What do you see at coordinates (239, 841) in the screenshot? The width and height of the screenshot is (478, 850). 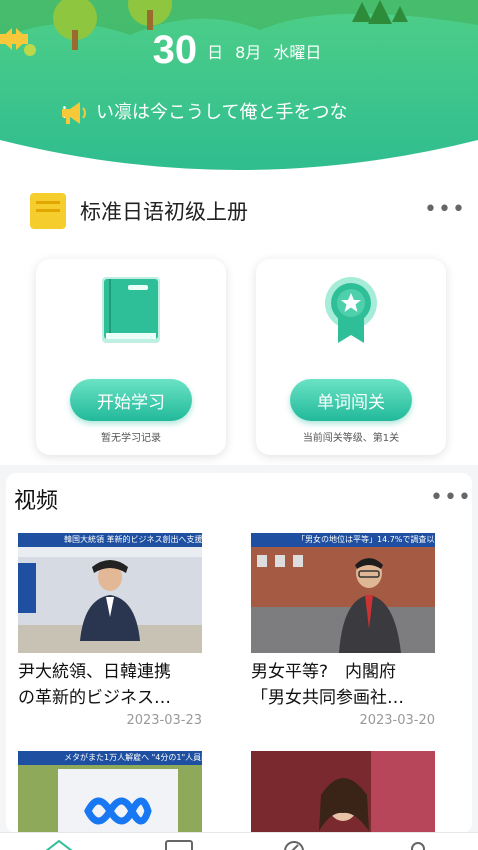 I see `bottom-tab-bar` at bounding box center [239, 841].